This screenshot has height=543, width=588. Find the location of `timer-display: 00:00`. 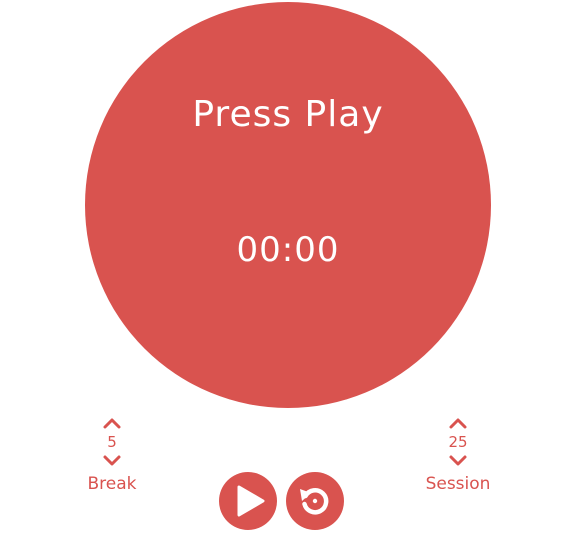

timer-display: 00:00 is located at coordinates (288, 250).